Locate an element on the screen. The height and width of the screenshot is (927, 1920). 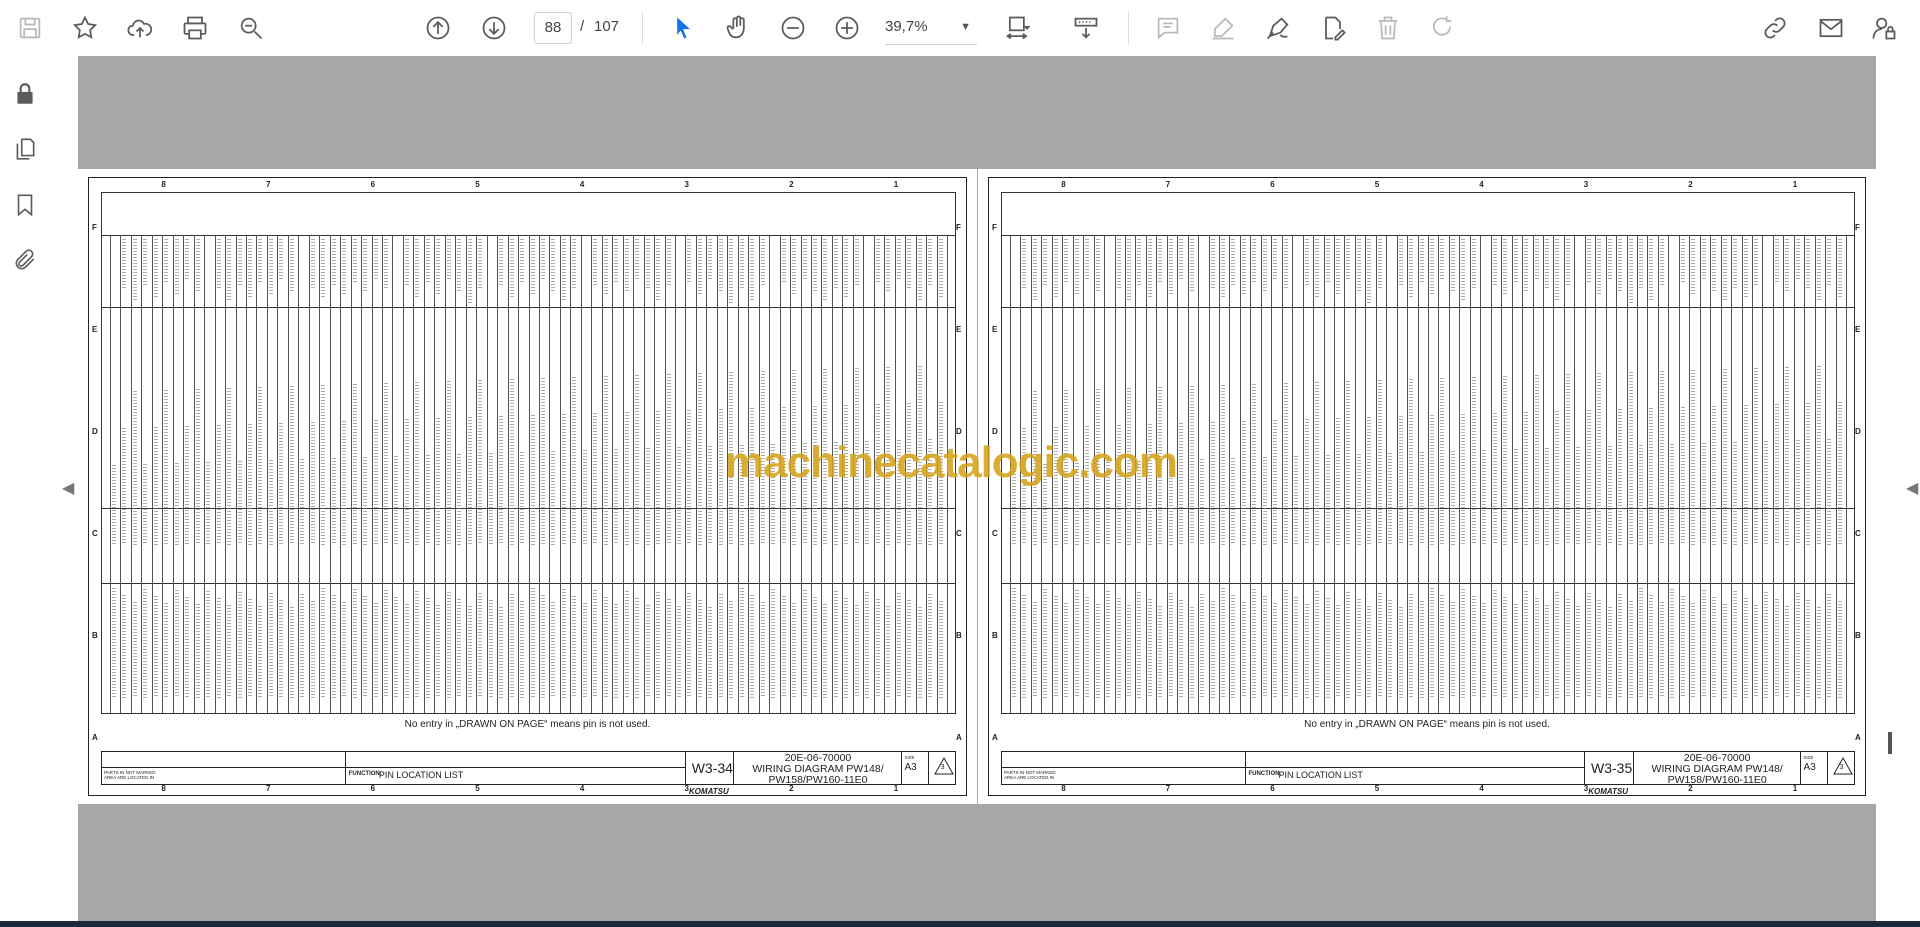
collapse-left-icon: ◀ is located at coordinates (68, 488).